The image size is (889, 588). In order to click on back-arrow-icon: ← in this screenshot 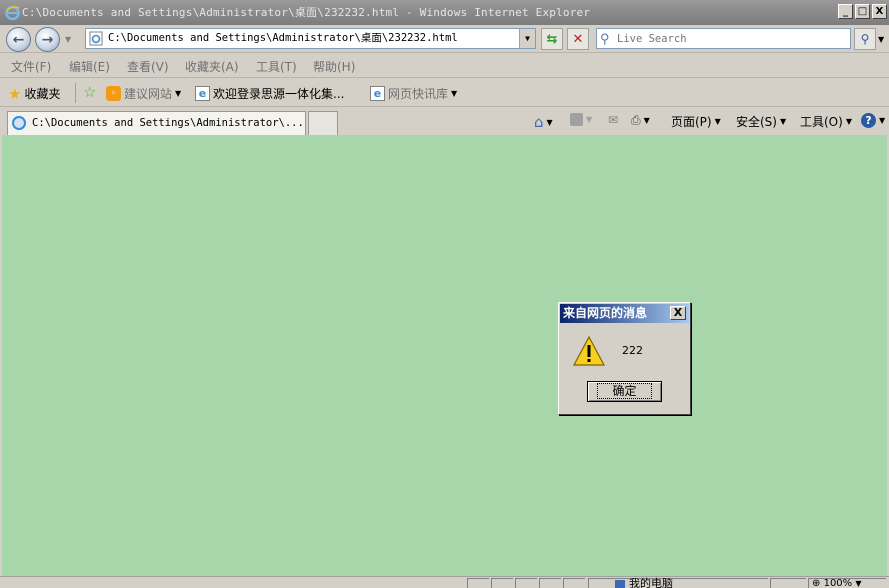, I will do `click(18, 39)`.